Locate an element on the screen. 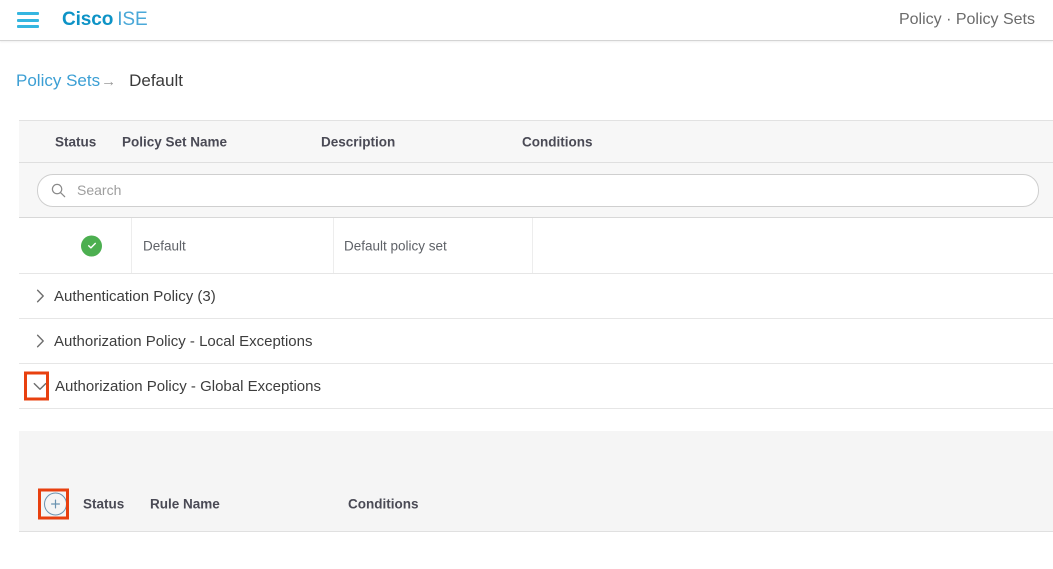  status-ok-icon is located at coordinates (91, 245).